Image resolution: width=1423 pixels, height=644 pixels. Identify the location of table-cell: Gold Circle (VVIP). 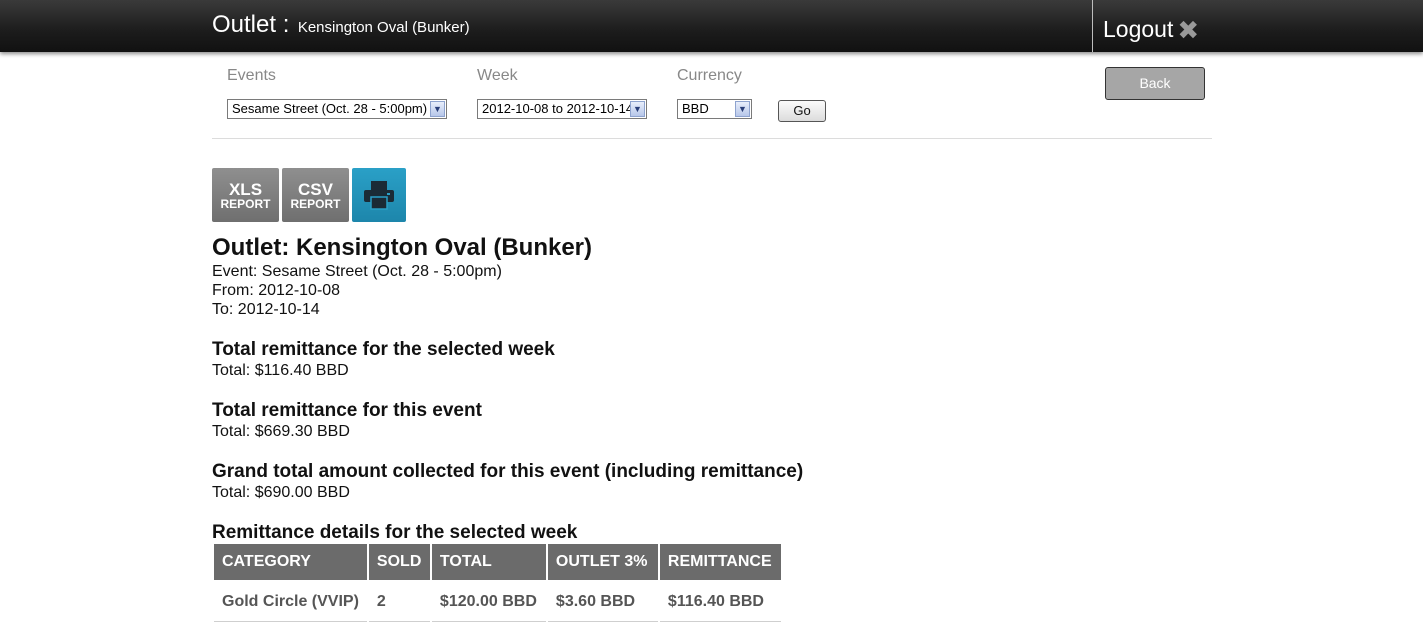
(290, 602).